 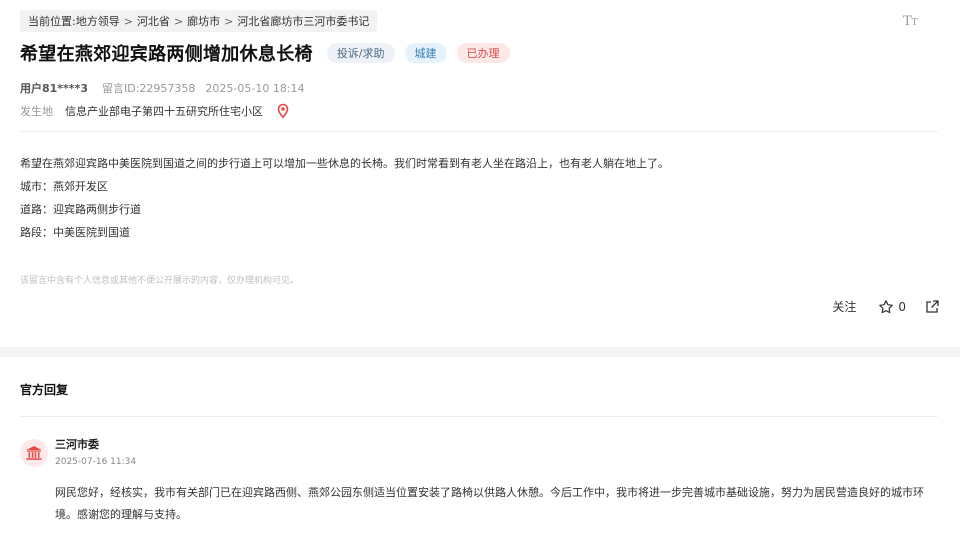 I want to click on content-line: 路段：中美医院到国道, so click(x=75, y=232).